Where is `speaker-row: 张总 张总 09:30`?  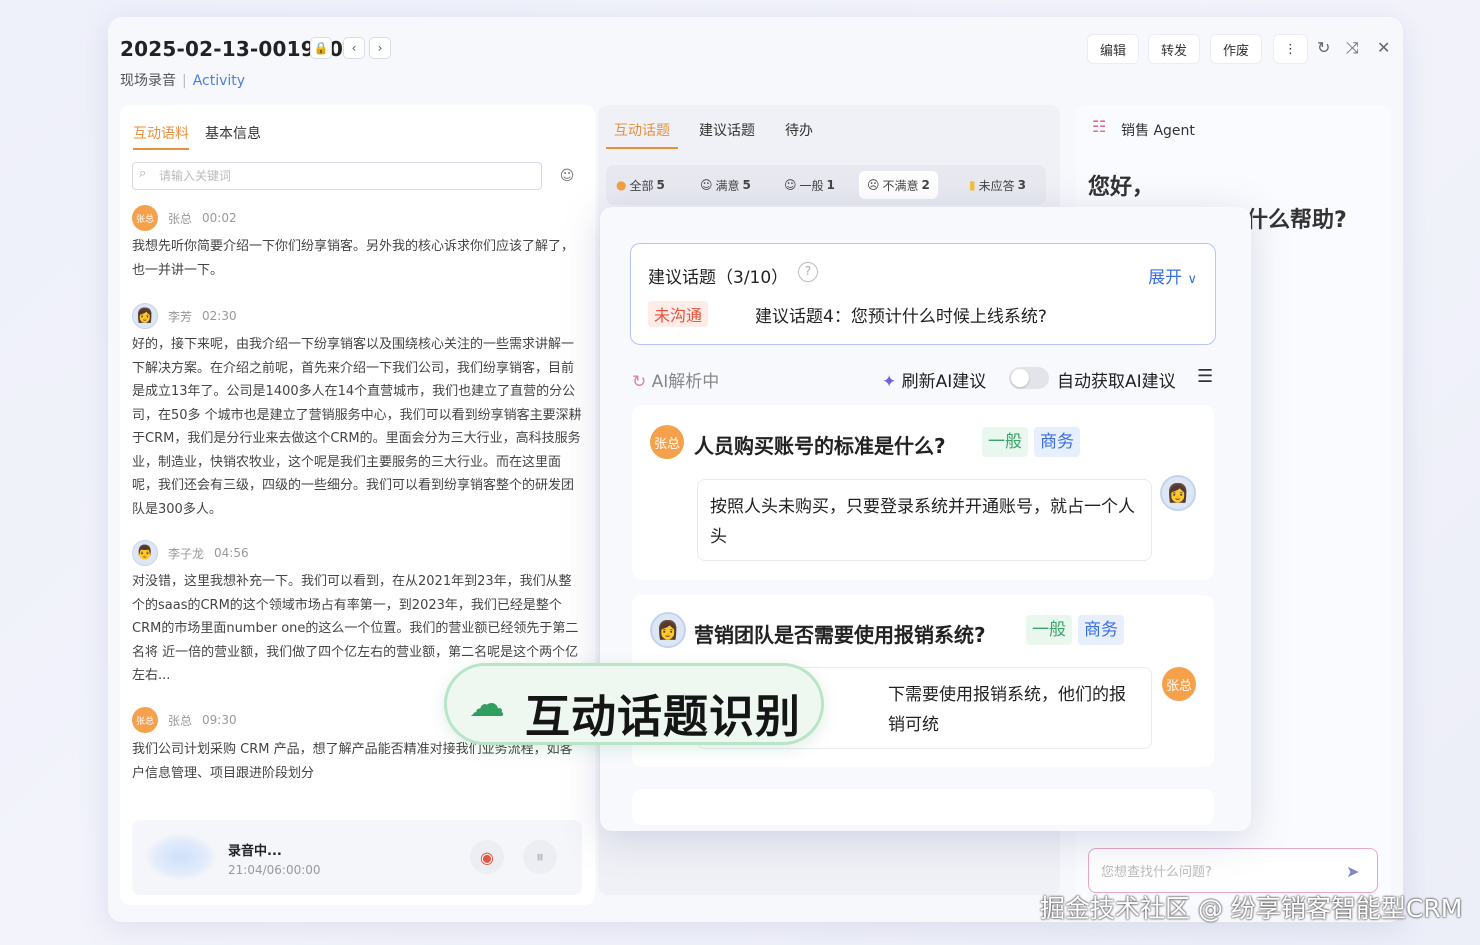
speaker-row: 张总 张总 09:30 is located at coordinates (184, 720).